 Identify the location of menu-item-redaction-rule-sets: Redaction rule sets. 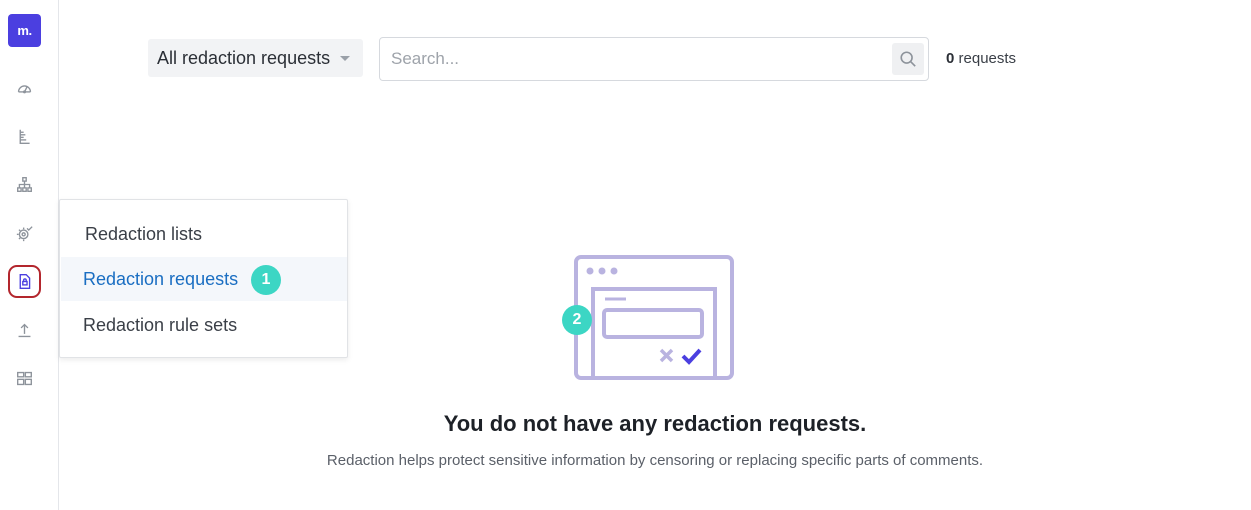
(204, 325).